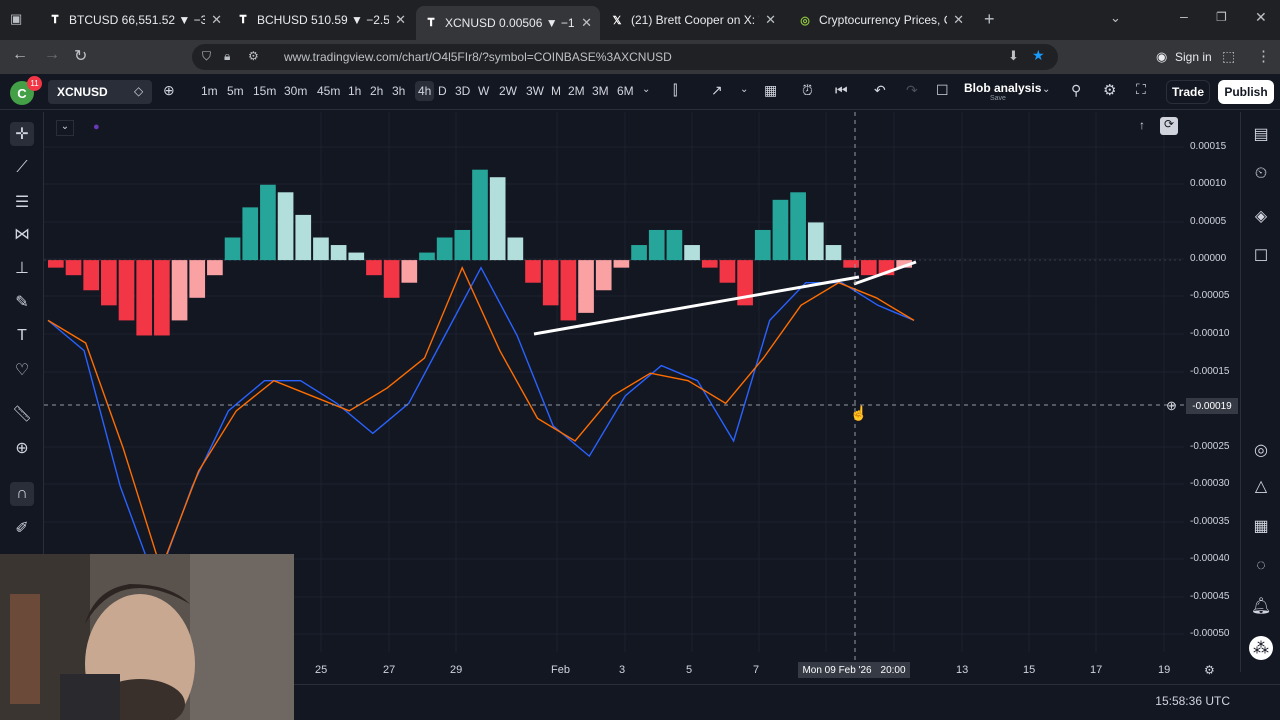 The height and width of the screenshot is (720, 1280). Describe the element at coordinates (1192, 701) in the screenshot. I see `utc-clock: 15:58:36 UTC` at that location.